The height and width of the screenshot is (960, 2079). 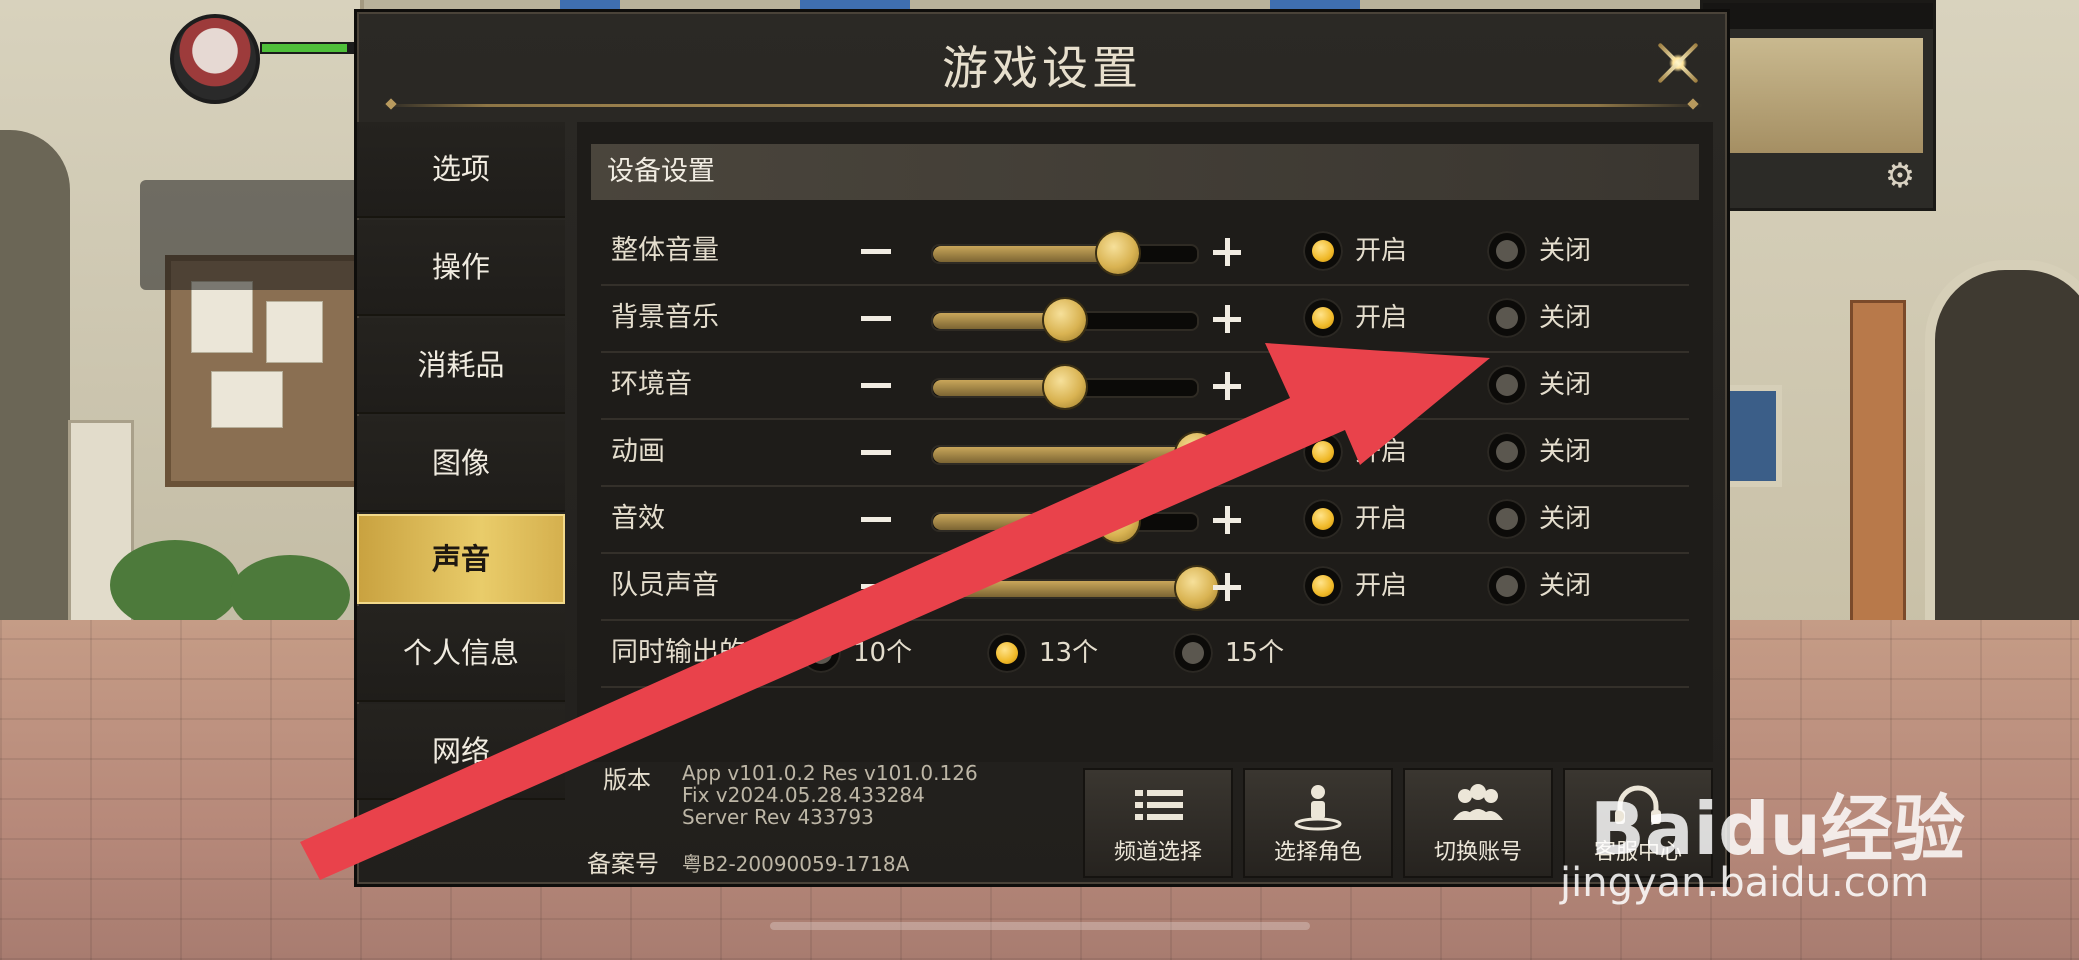 I want to click on character-icon, so click(x=1318, y=808).